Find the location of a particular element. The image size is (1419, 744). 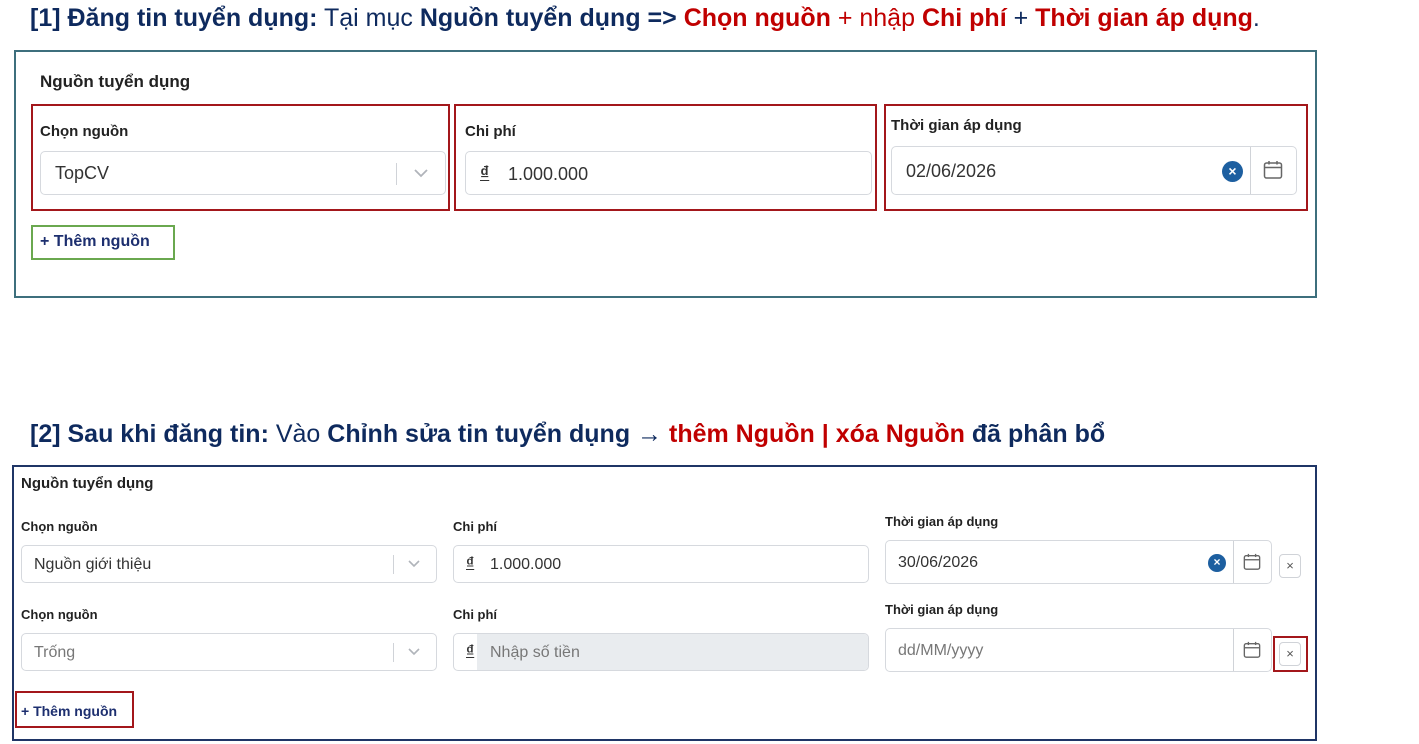

step1-prefix: [1] Đăng tin tuyển dụng: is located at coordinates (174, 18).